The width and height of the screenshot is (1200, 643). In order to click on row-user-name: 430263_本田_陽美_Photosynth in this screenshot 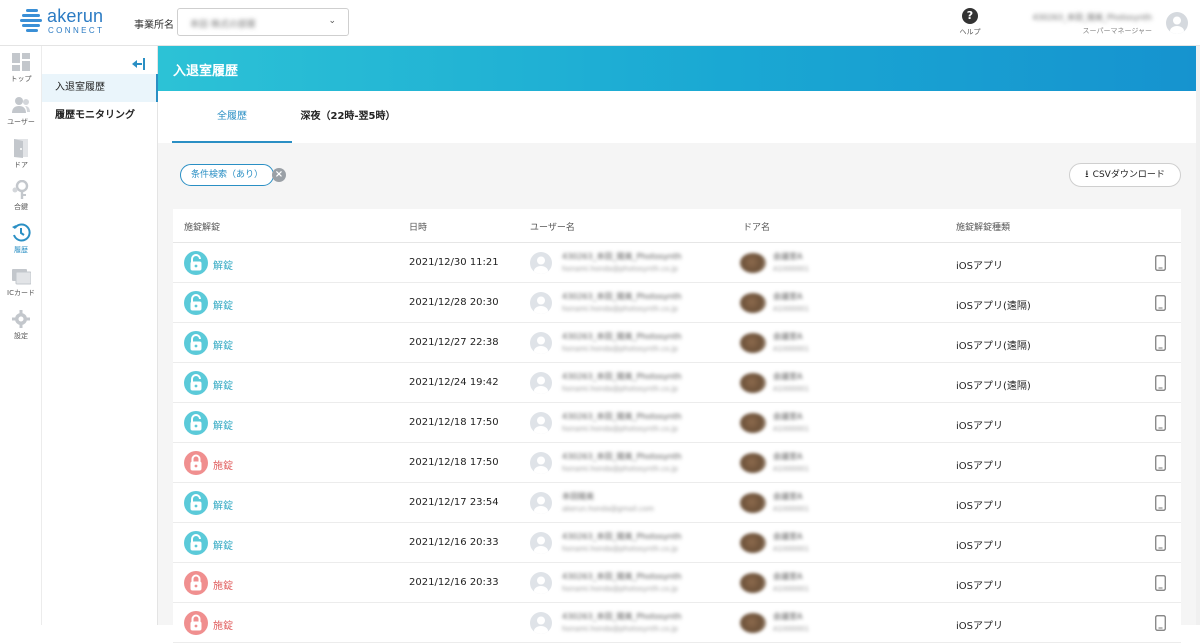, I will do `click(622, 456)`.